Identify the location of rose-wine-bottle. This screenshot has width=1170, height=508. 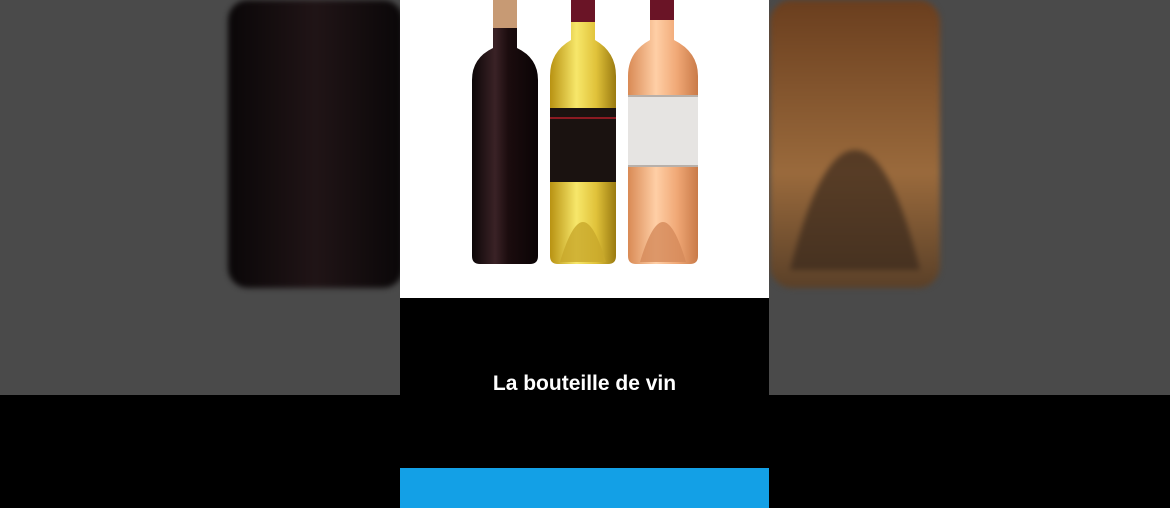
(663, 132).